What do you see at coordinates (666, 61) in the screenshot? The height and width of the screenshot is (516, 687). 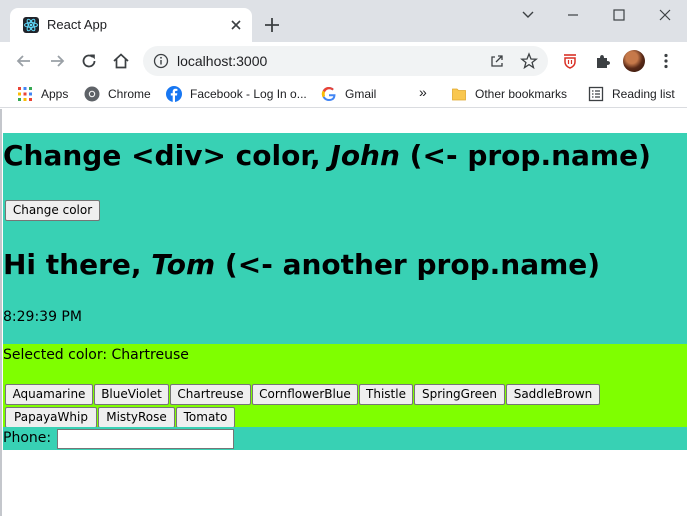 I see `more-menu-icon` at bounding box center [666, 61].